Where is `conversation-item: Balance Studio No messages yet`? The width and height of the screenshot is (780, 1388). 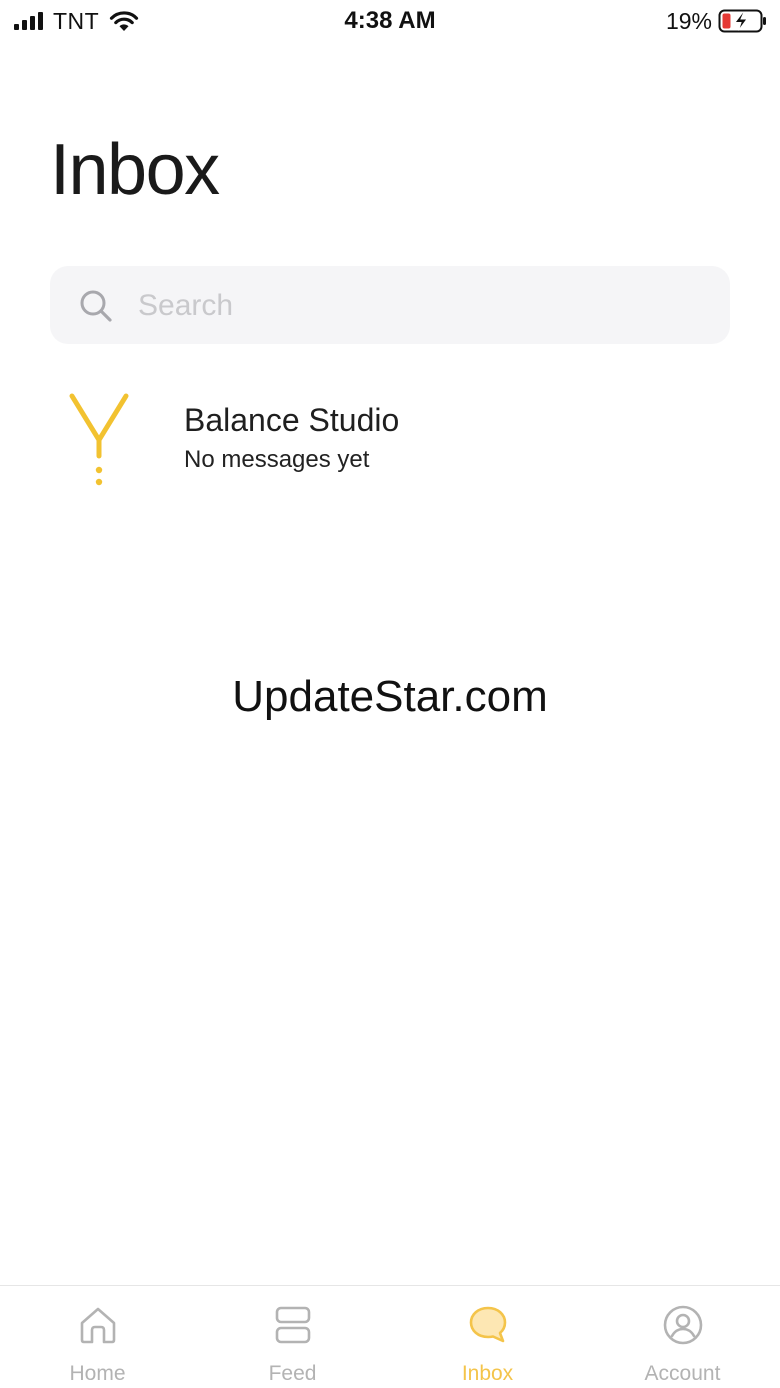 conversation-item: Balance Studio No messages yet is located at coordinates (390, 440).